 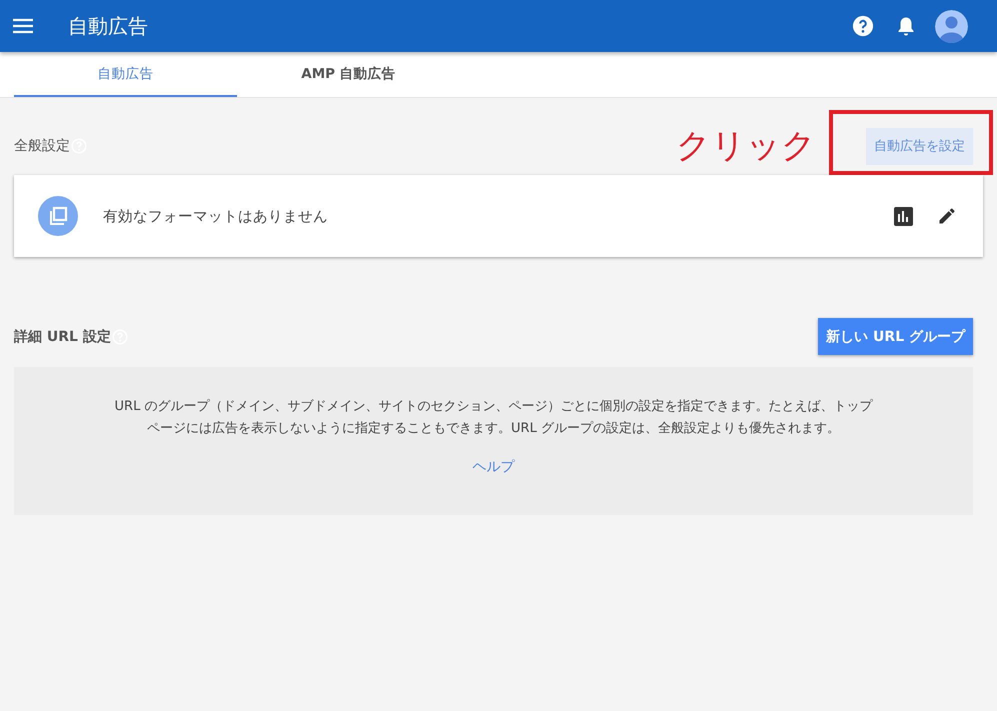 I want to click on help-icon, so click(x=863, y=26).